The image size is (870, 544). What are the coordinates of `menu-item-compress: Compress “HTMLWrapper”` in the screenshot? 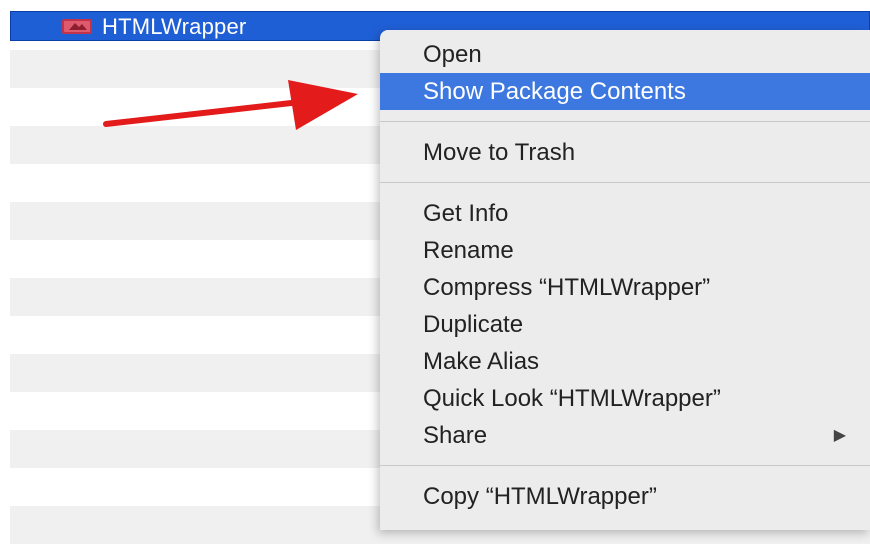 It's located at (625, 287).